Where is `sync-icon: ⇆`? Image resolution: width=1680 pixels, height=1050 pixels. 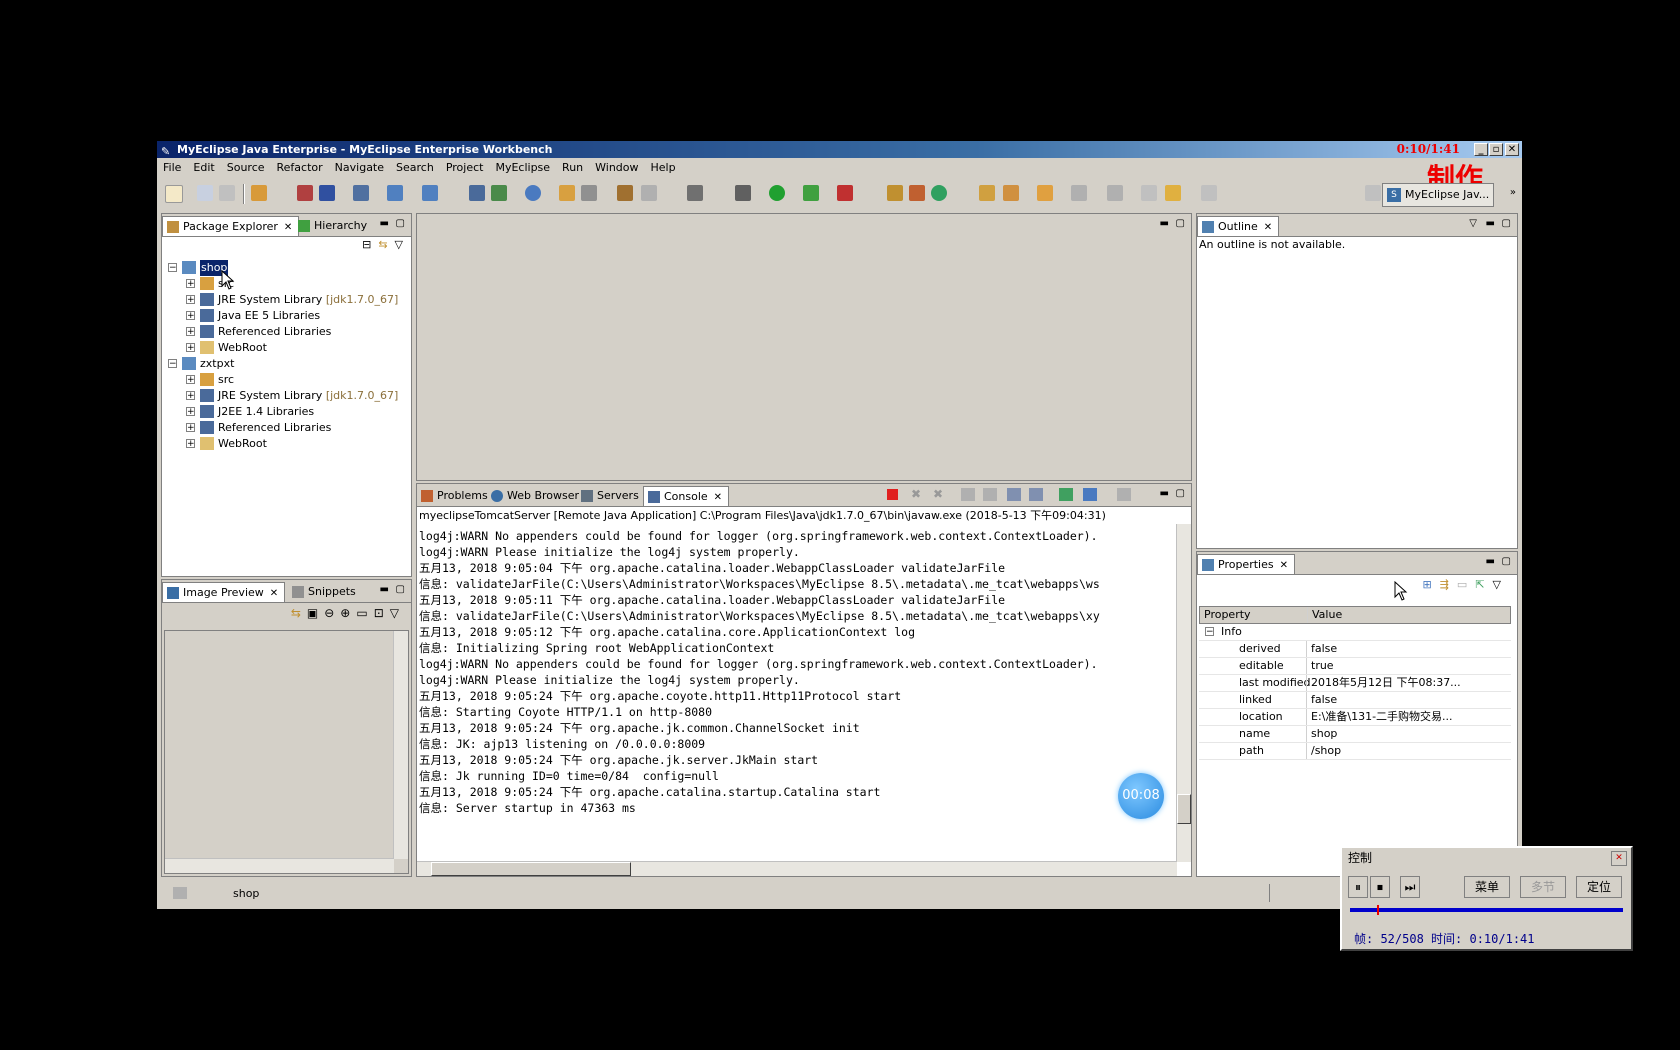
sync-icon: ⇆ is located at coordinates (299, 613).